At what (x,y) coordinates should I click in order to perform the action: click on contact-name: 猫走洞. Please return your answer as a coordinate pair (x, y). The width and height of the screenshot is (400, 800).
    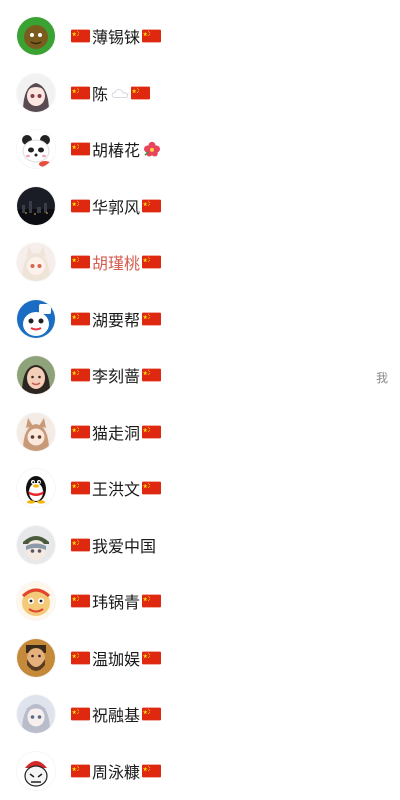
    Looking at the image, I should click on (116, 432).